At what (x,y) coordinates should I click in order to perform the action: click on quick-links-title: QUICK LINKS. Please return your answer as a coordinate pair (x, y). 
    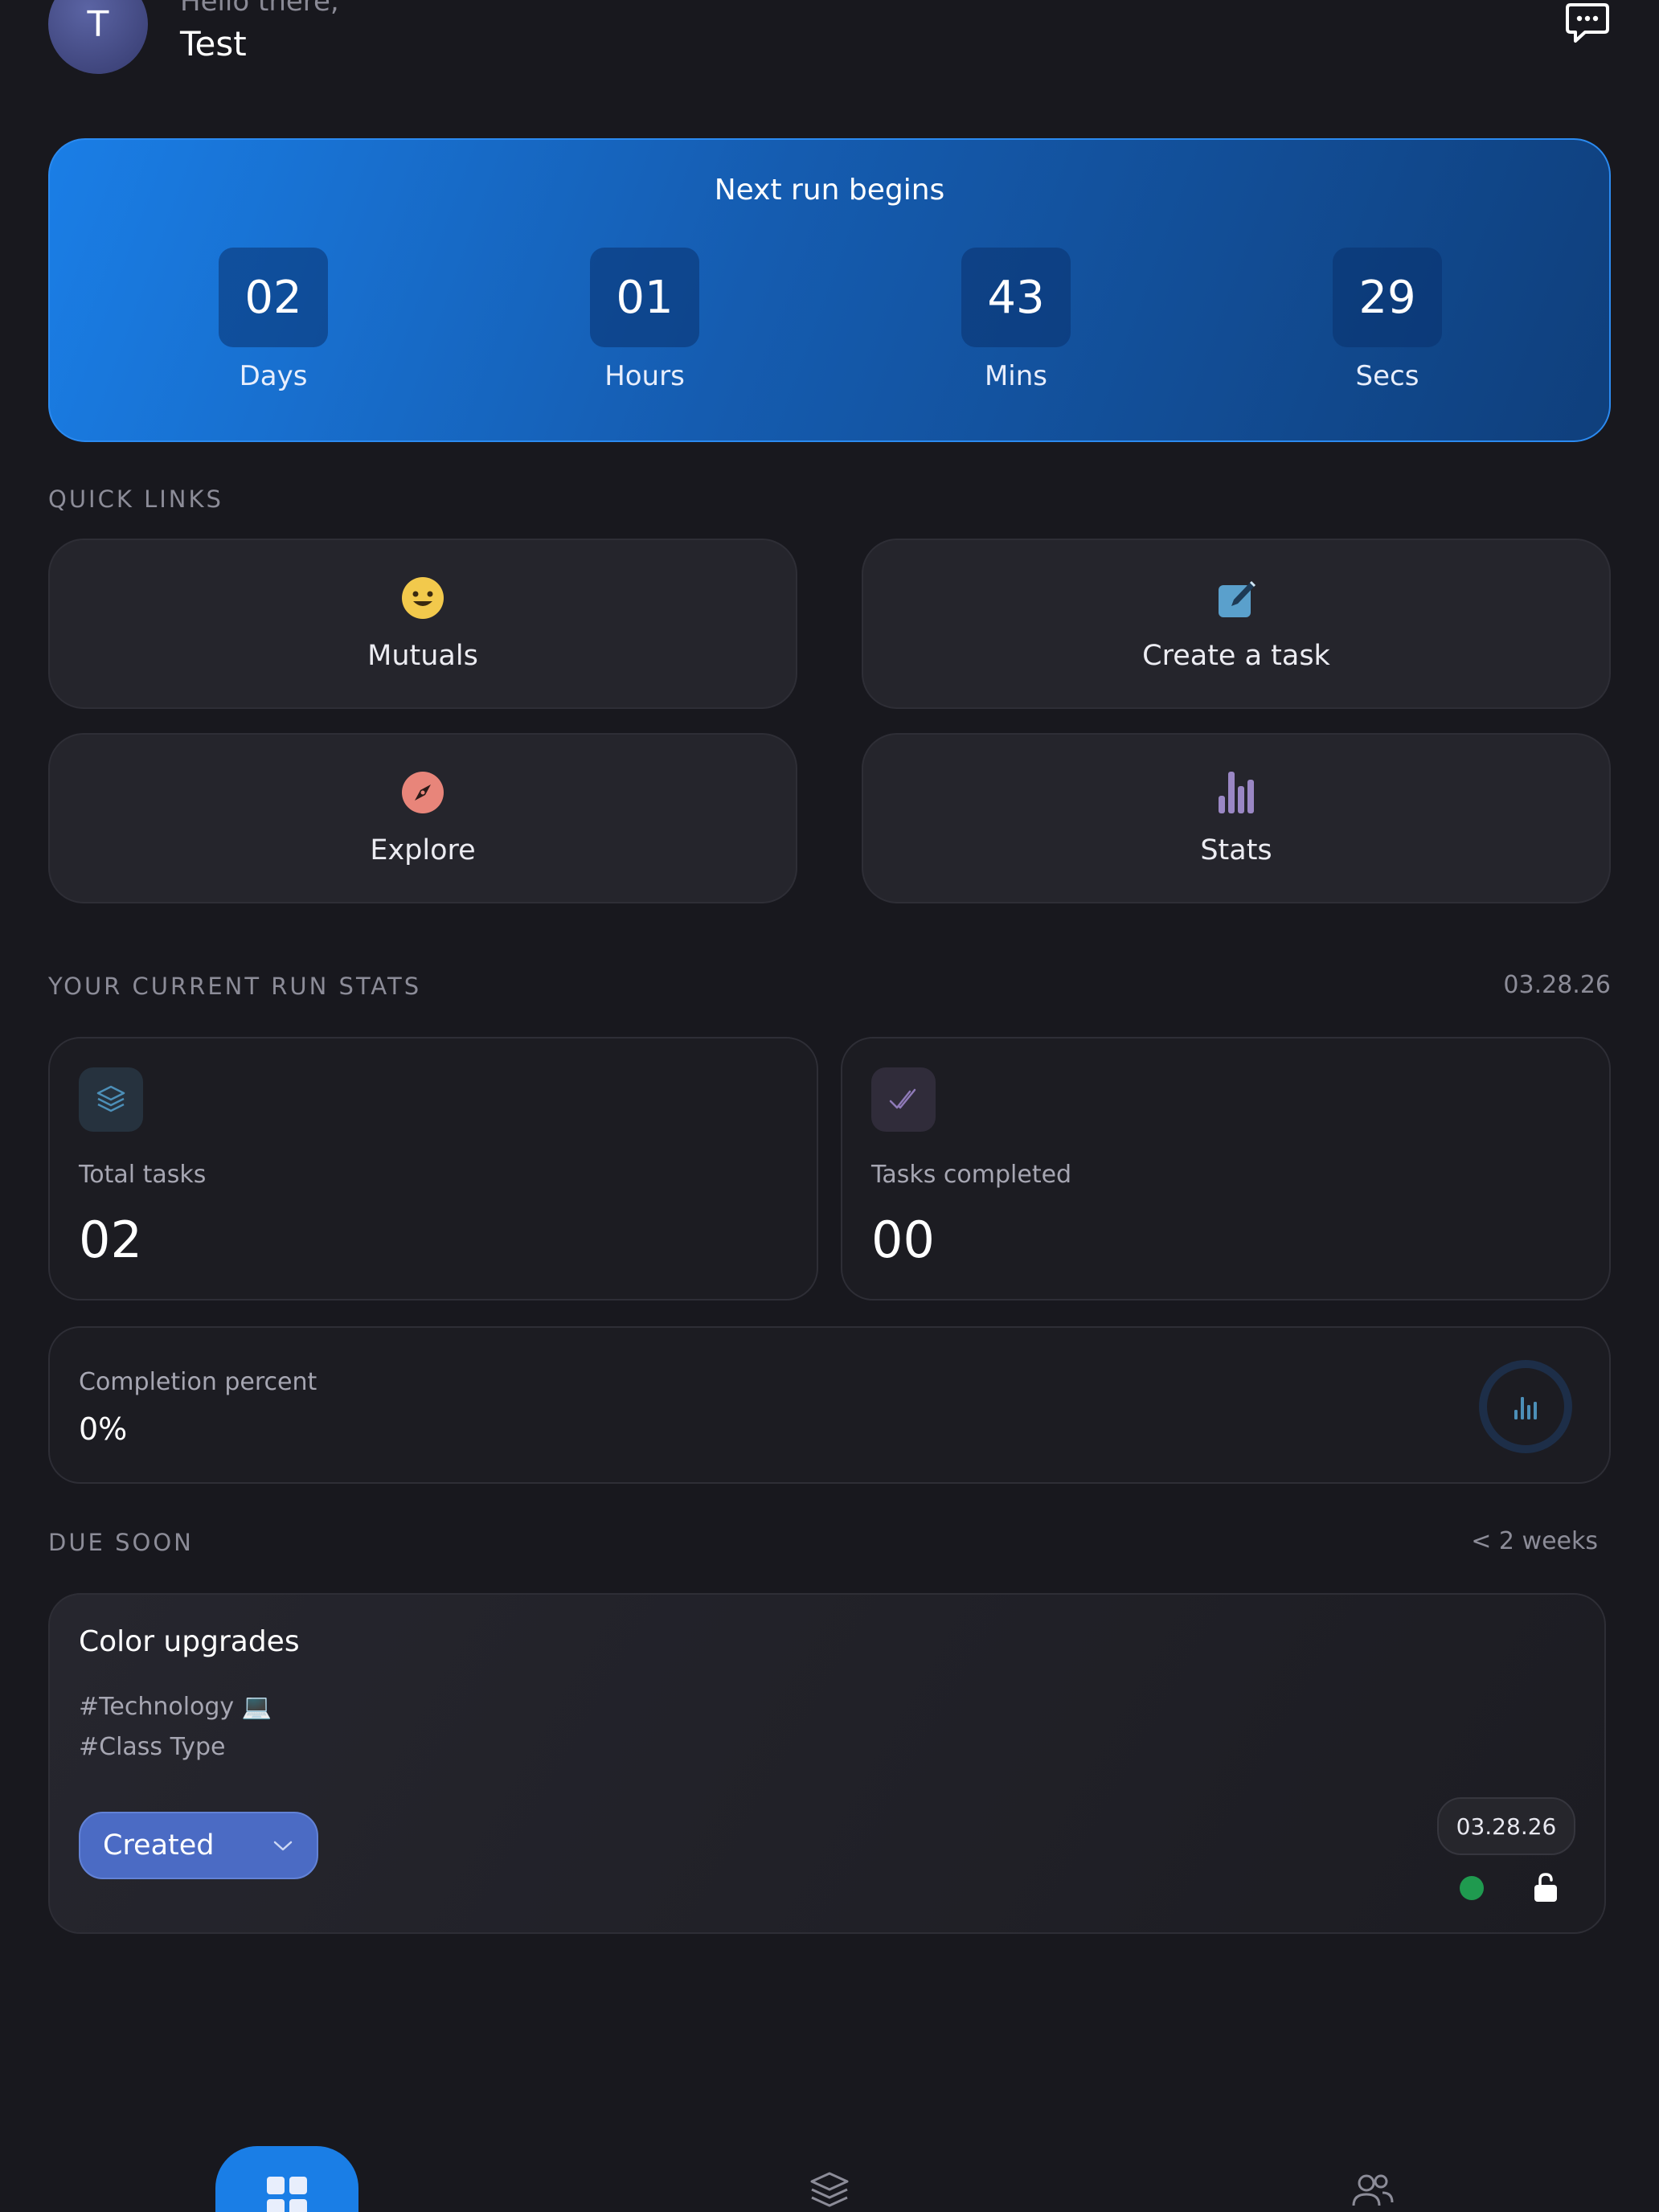
    Looking at the image, I should click on (135, 499).